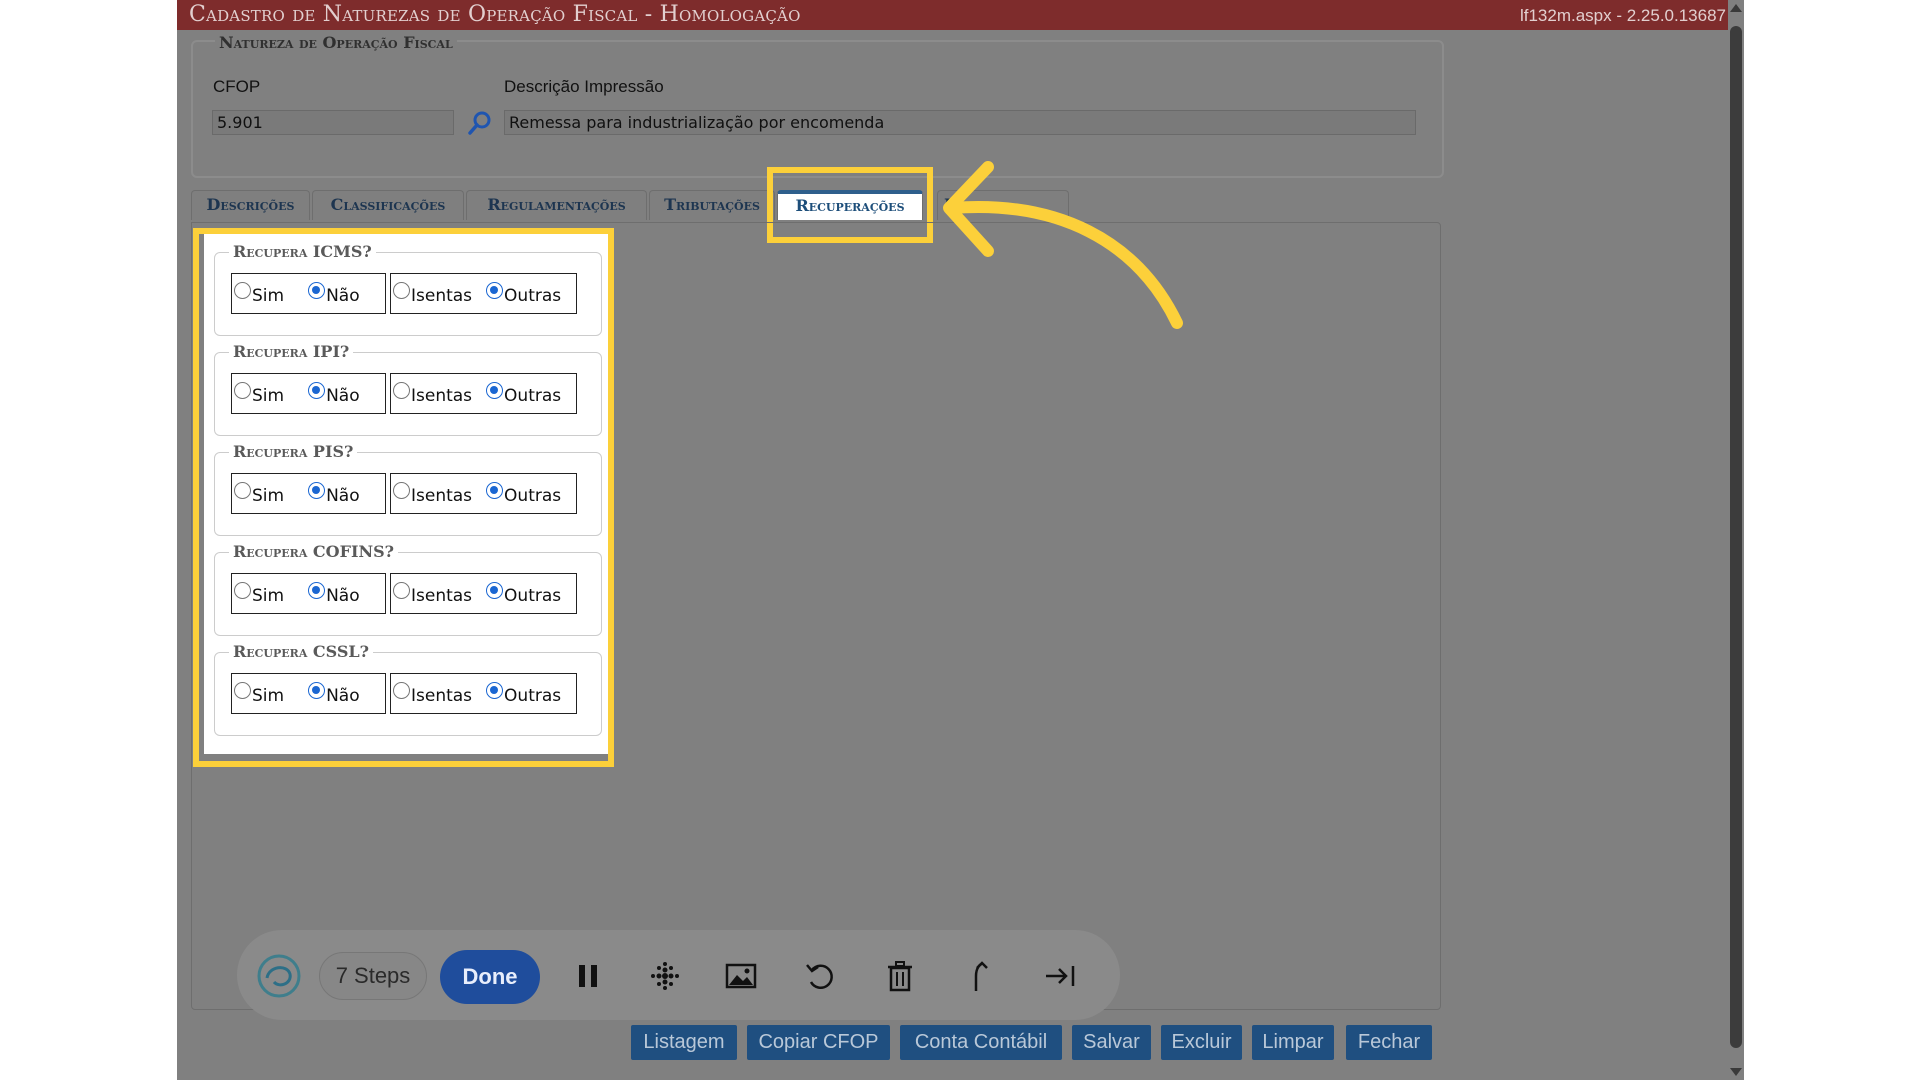  Describe the element at coordinates (900, 976) in the screenshot. I see `trash-icon` at that location.